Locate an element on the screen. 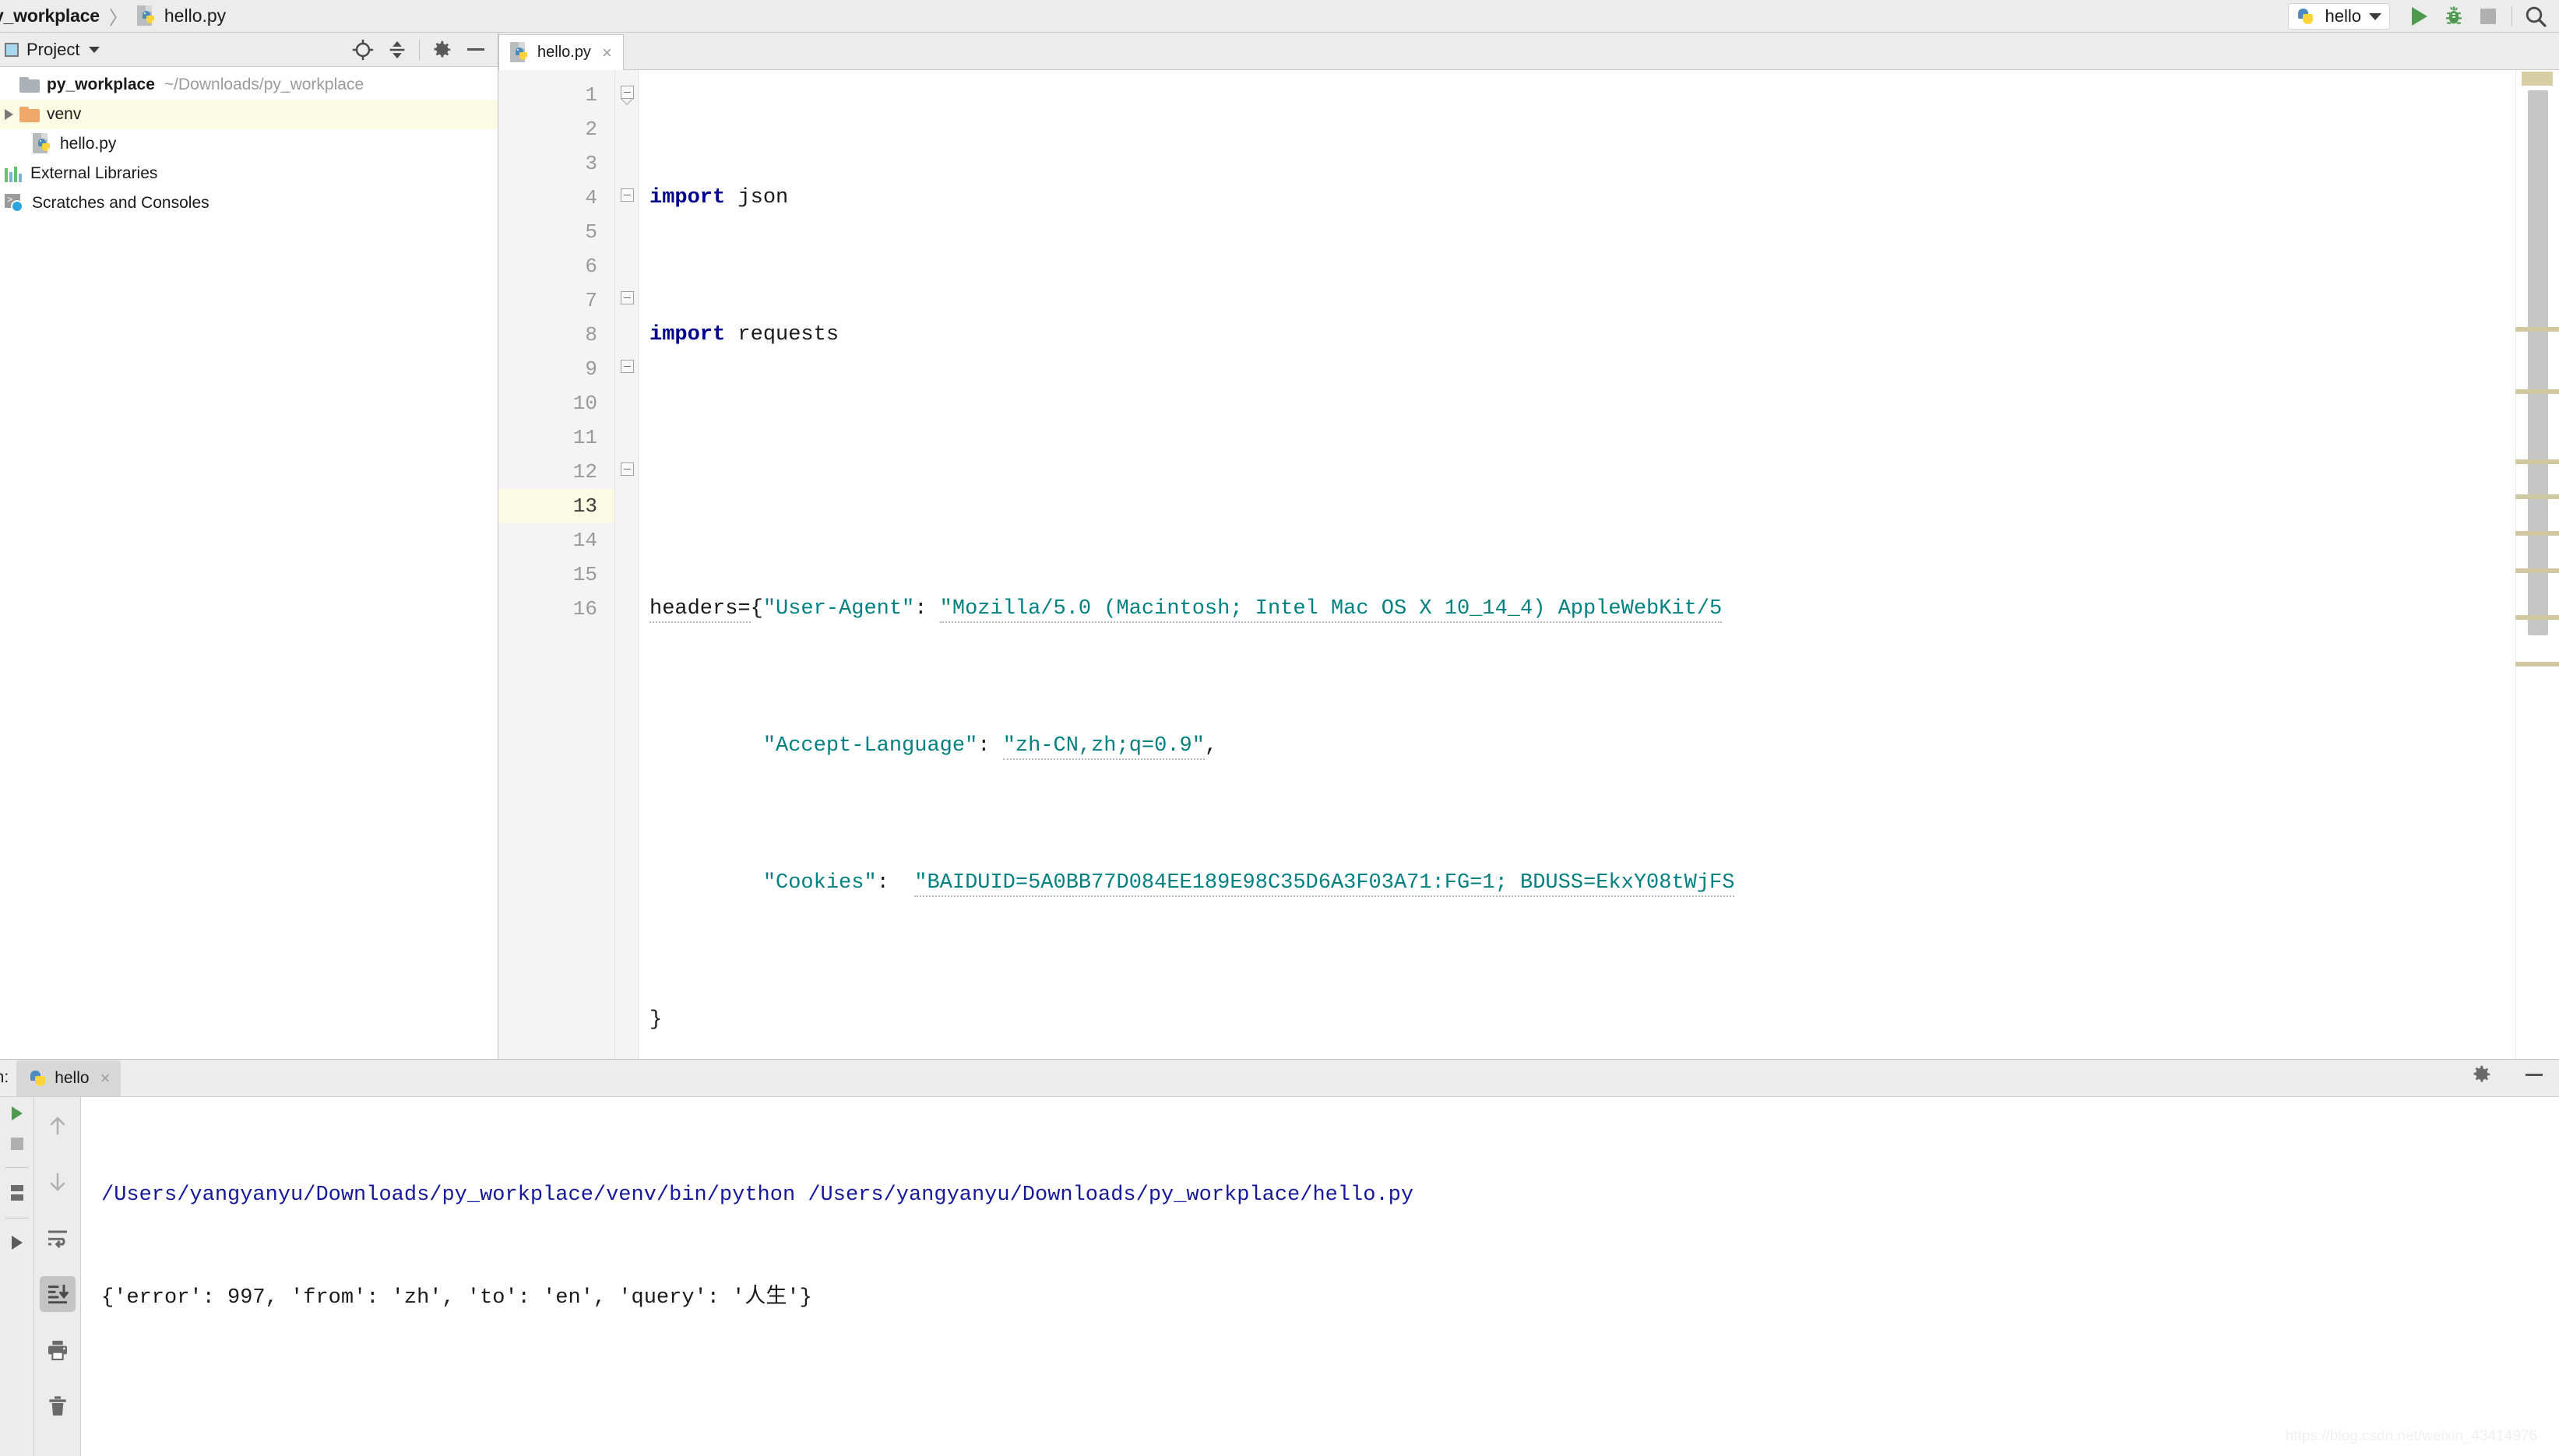  code-line-1: import json is located at coordinates (1577, 198).